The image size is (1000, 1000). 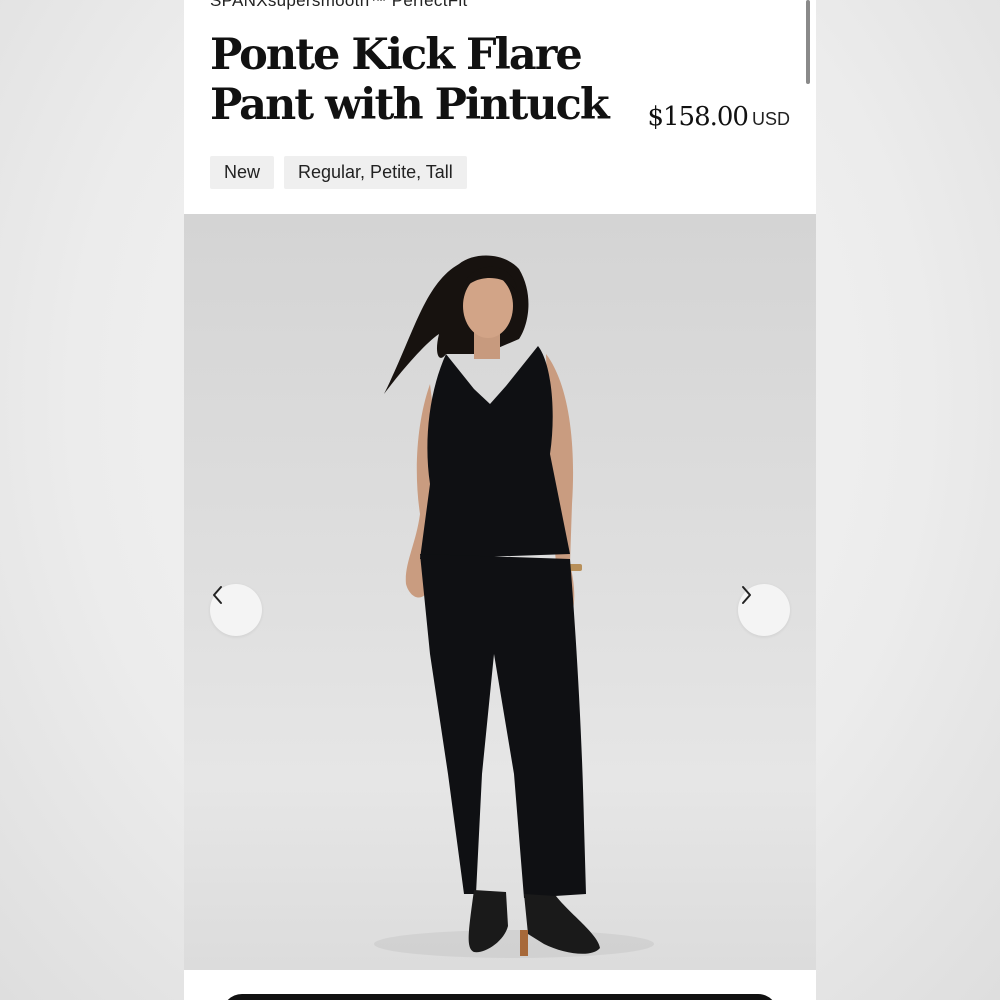 What do you see at coordinates (242, 172) in the screenshot?
I see `tag-new: New` at bounding box center [242, 172].